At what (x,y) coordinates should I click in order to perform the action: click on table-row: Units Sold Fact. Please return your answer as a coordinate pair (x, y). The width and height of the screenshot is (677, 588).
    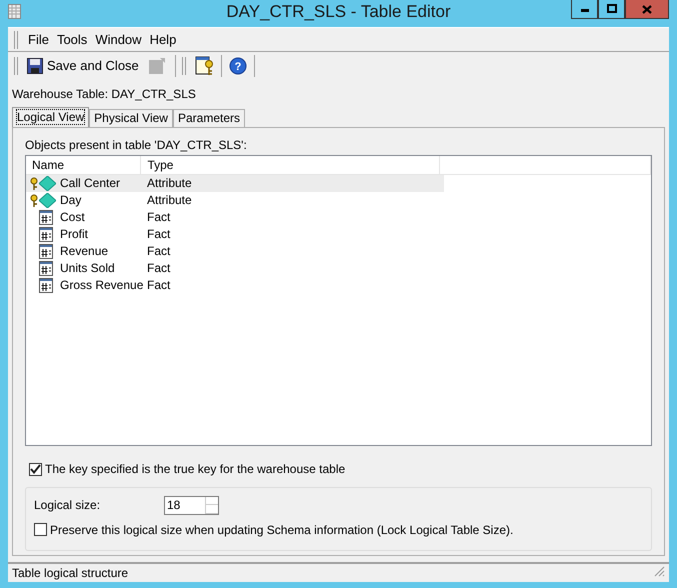
    Looking at the image, I should click on (235, 269).